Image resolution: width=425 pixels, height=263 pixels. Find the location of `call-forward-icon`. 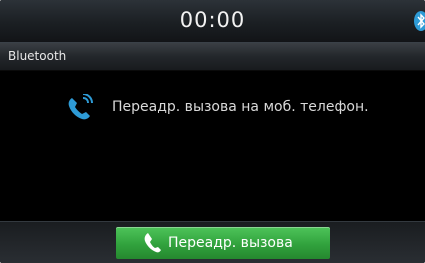

call-forward-icon is located at coordinates (81, 108).